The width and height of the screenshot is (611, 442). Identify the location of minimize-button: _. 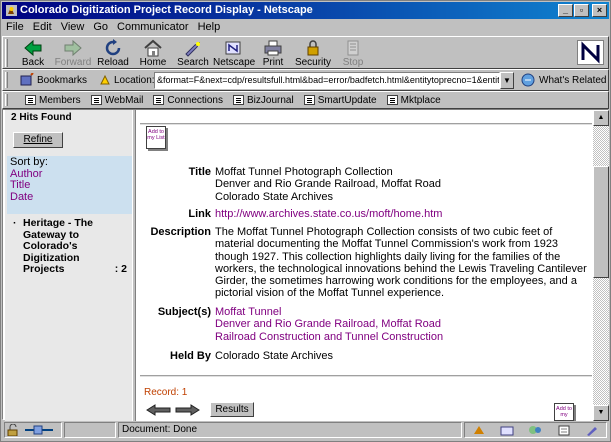
(565, 10).